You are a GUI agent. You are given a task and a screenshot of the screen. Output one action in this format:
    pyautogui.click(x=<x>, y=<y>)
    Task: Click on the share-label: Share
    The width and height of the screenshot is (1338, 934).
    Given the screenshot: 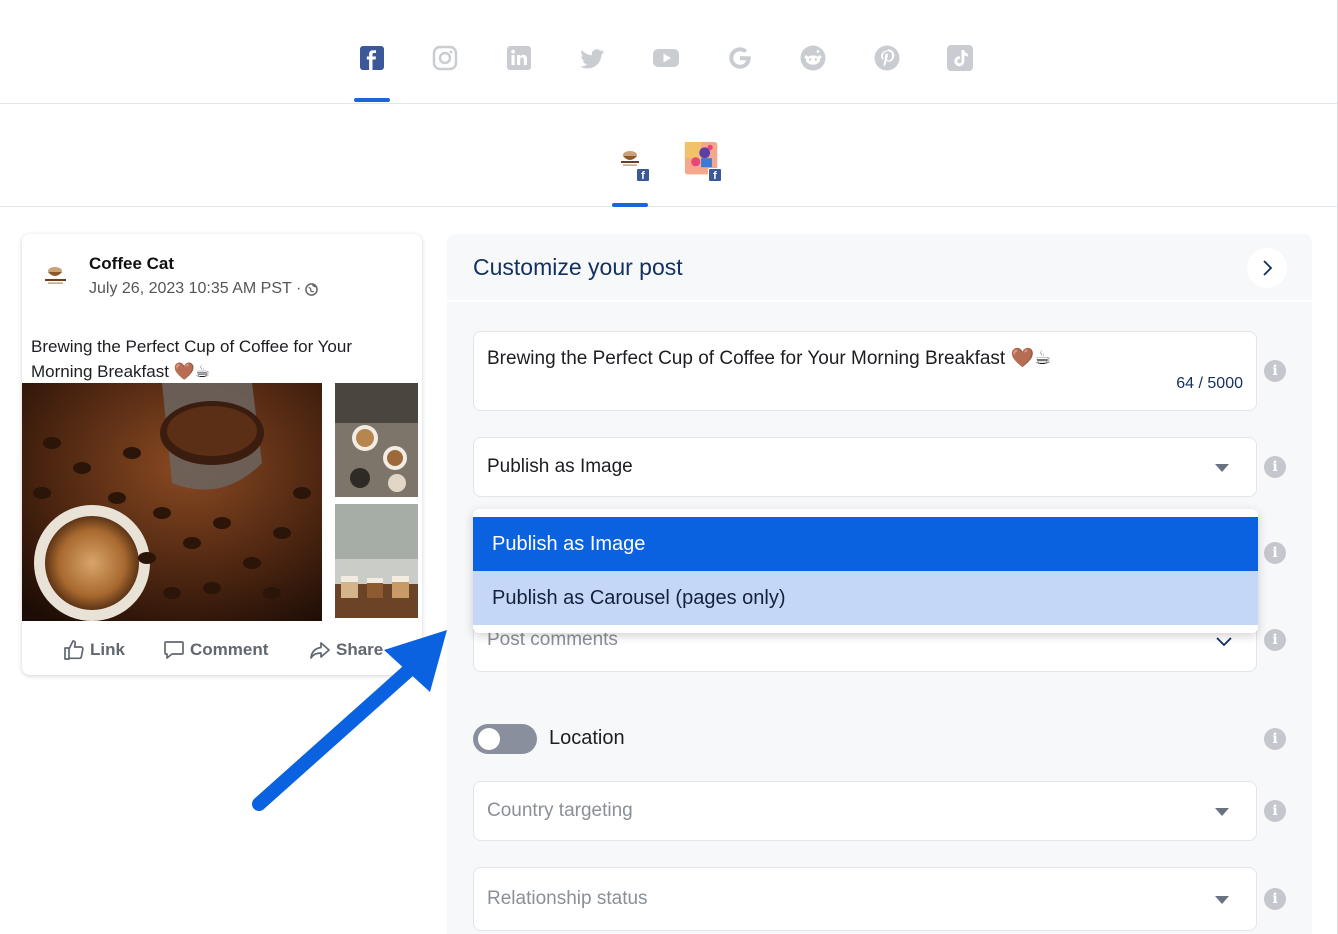 What is the action you would take?
    pyautogui.click(x=360, y=649)
    